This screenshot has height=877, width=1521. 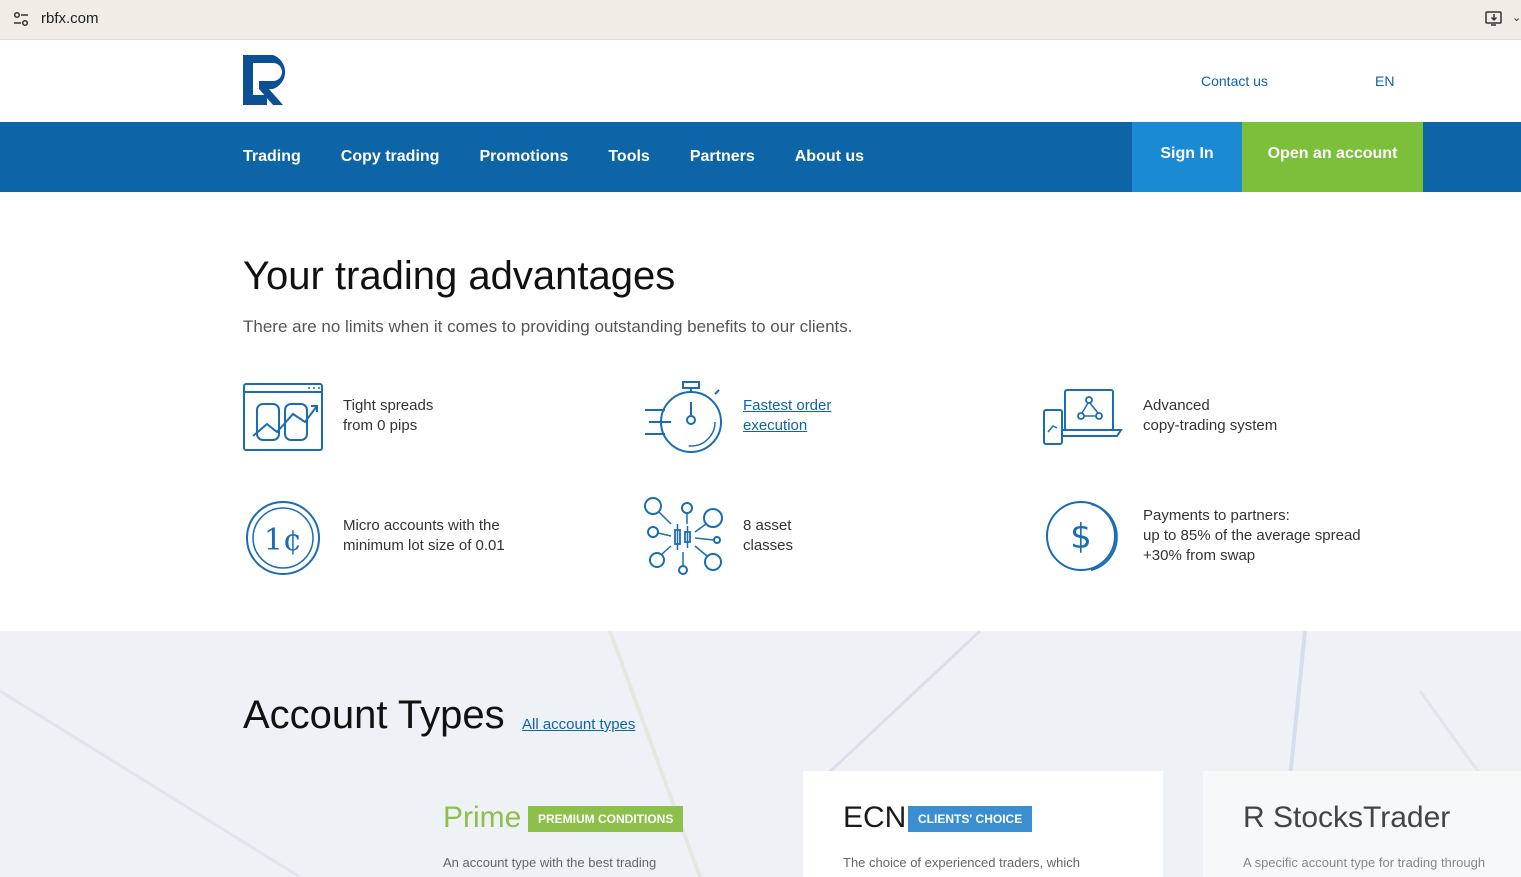 I want to click on account-types-title: Account Types, so click(x=374, y=715).